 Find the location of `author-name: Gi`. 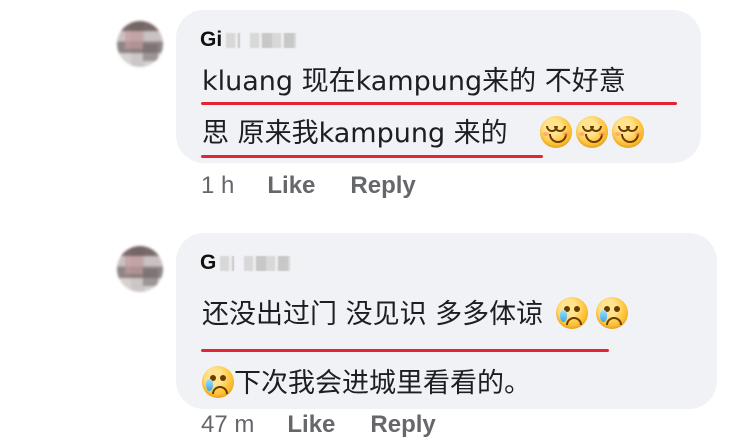

author-name: Gi is located at coordinates (211, 40).